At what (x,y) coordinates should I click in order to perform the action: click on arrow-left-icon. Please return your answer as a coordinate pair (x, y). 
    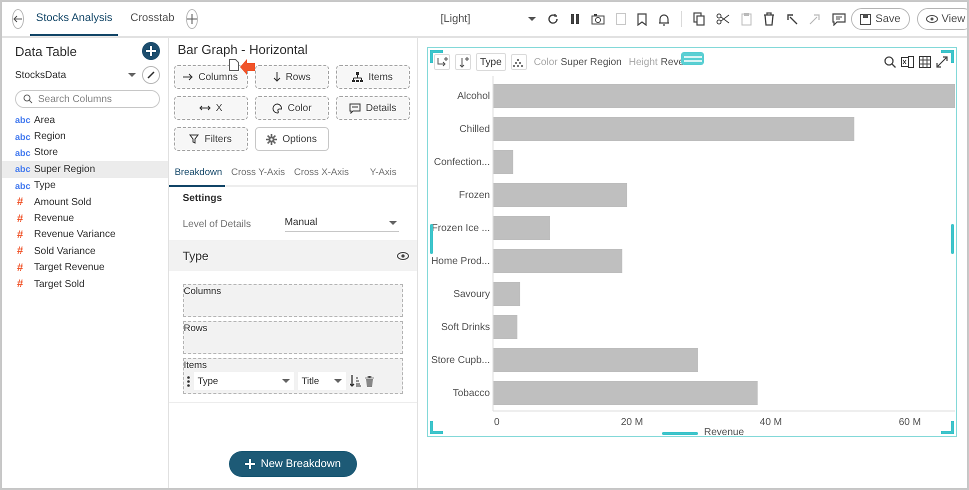
    Looking at the image, I should click on (18, 19).